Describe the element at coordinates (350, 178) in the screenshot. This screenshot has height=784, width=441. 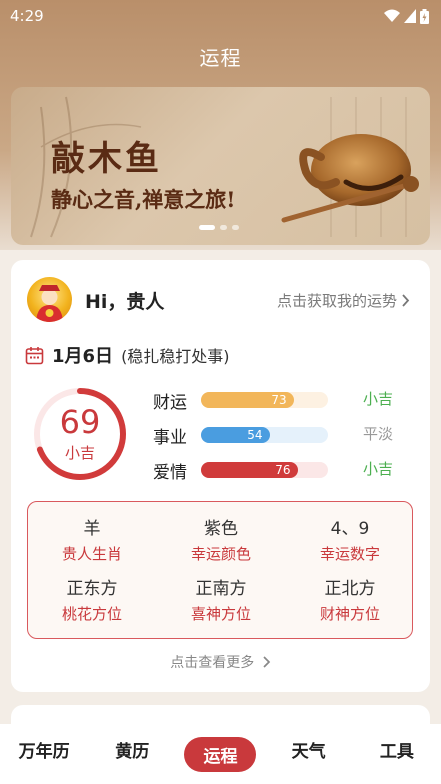
I see `wooden-fish-icon` at that location.